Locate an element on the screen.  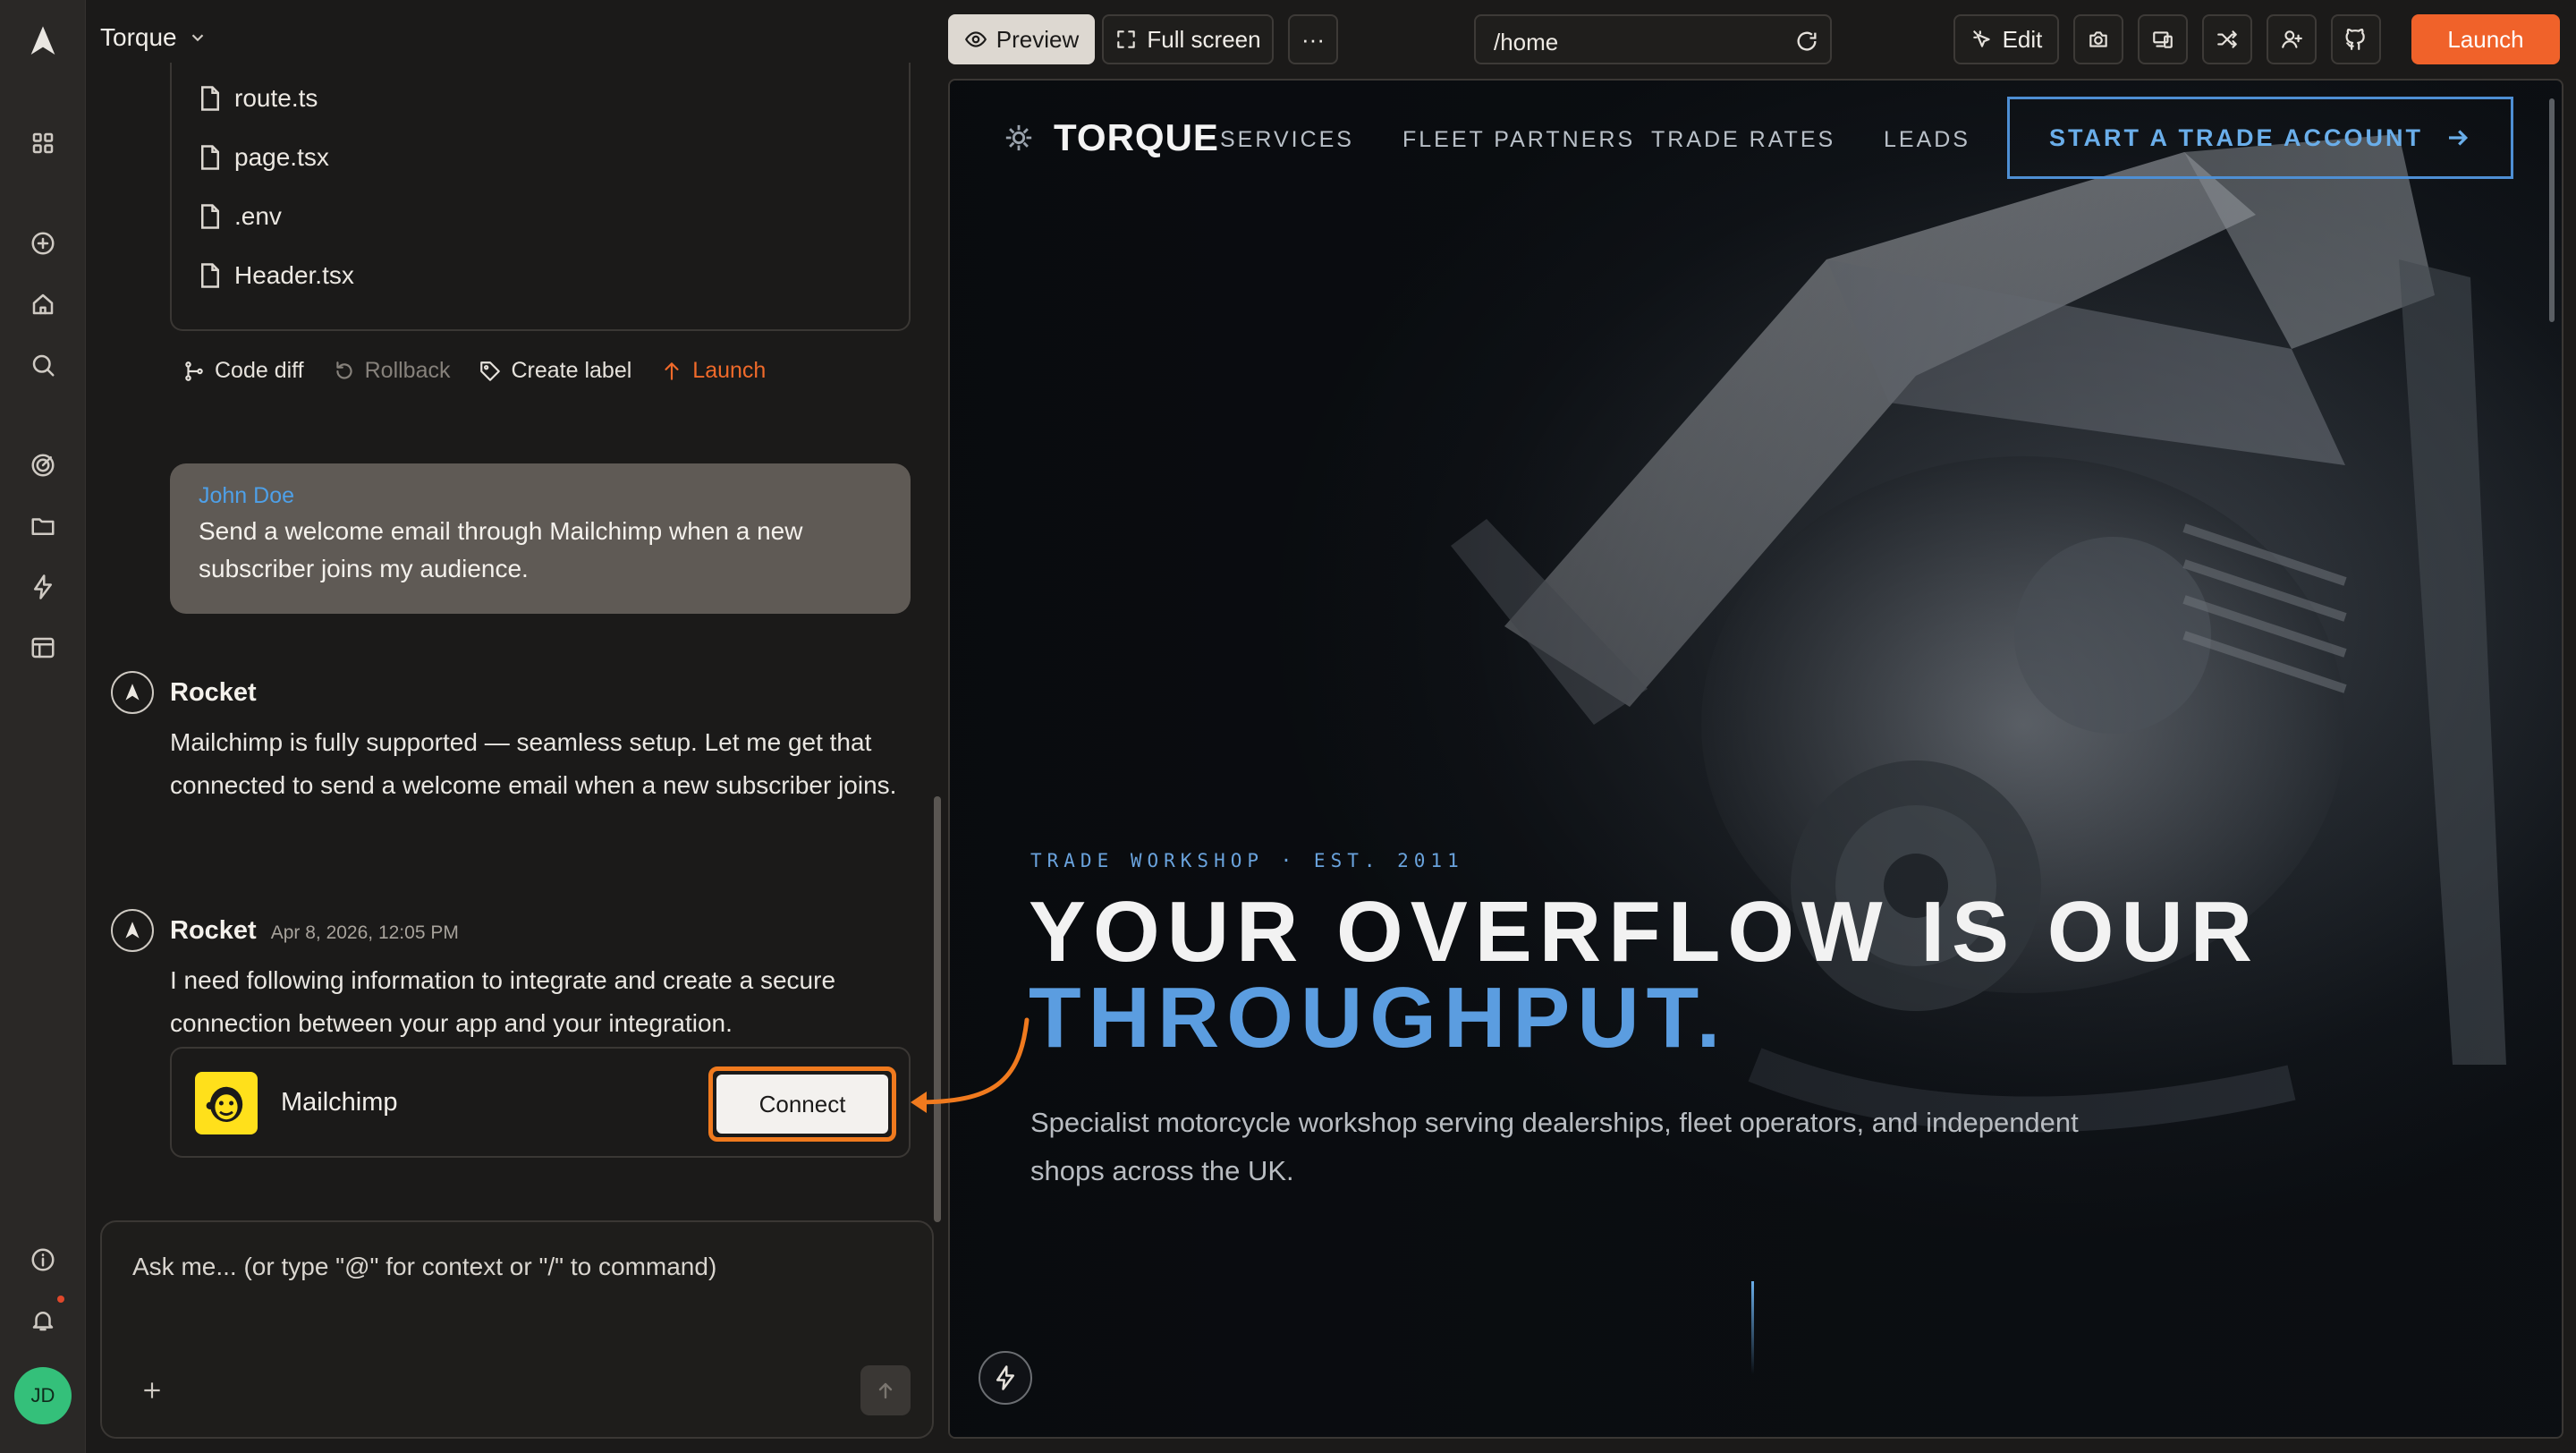
project-switcher: Torque is located at coordinates (154, 37).